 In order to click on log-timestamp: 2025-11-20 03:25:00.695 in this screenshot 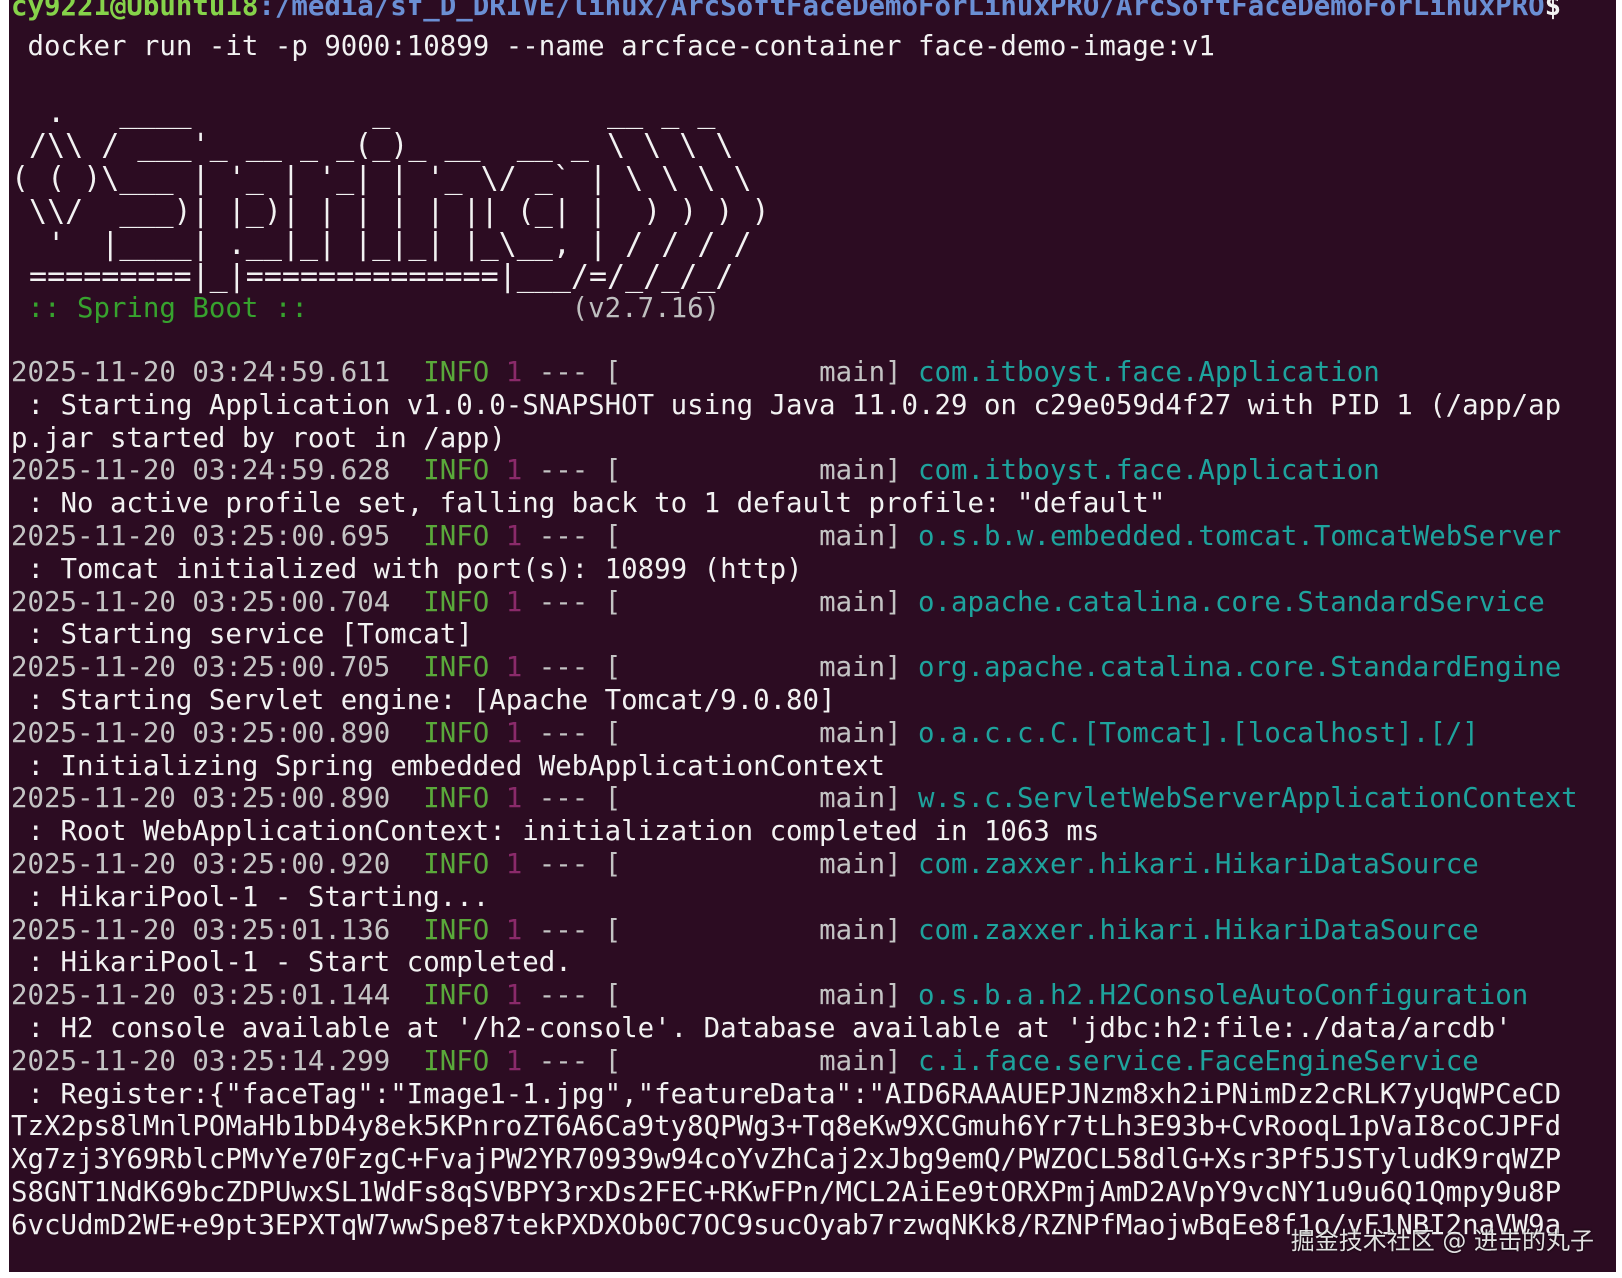, I will do `click(201, 536)`.